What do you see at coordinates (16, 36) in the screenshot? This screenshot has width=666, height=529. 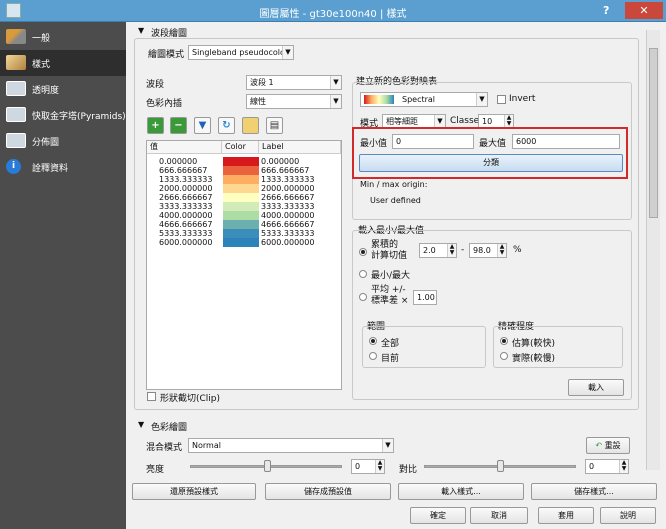 I see `wrench-icon` at bounding box center [16, 36].